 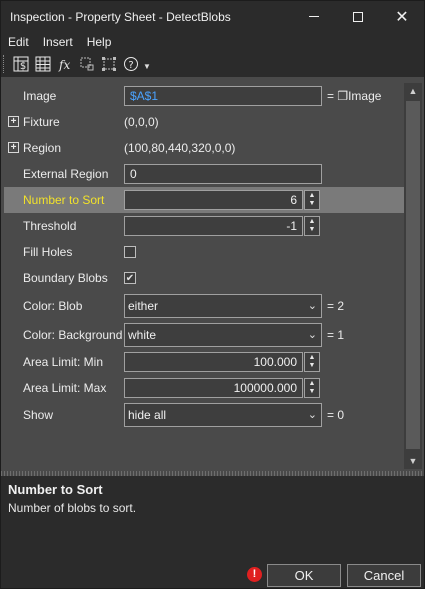 What do you see at coordinates (147, 64) in the screenshot?
I see `toolbar-options-icon: ▼` at bounding box center [147, 64].